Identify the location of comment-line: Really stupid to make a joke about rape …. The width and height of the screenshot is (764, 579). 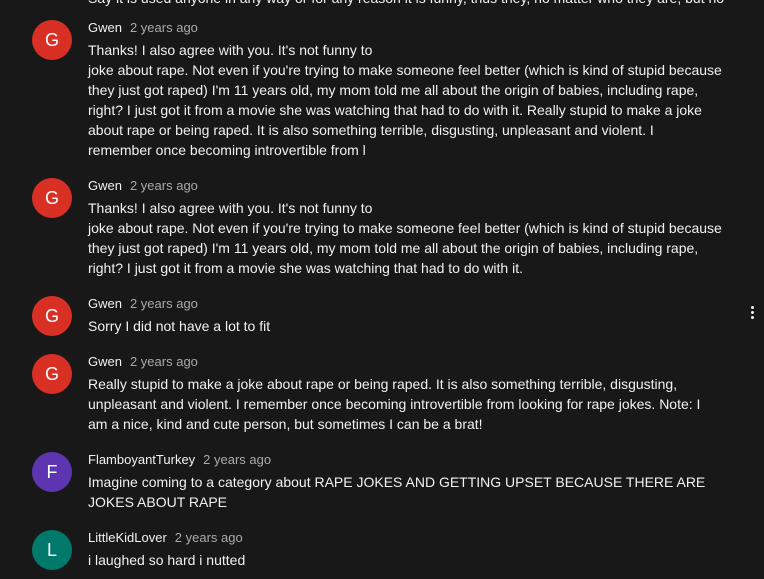
(383, 384).